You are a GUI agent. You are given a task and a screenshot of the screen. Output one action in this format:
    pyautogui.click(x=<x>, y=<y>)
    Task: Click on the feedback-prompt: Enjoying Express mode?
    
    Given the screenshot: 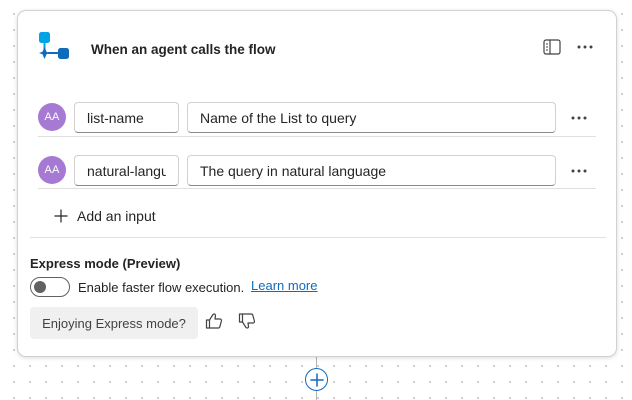 What is the action you would take?
    pyautogui.click(x=114, y=323)
    